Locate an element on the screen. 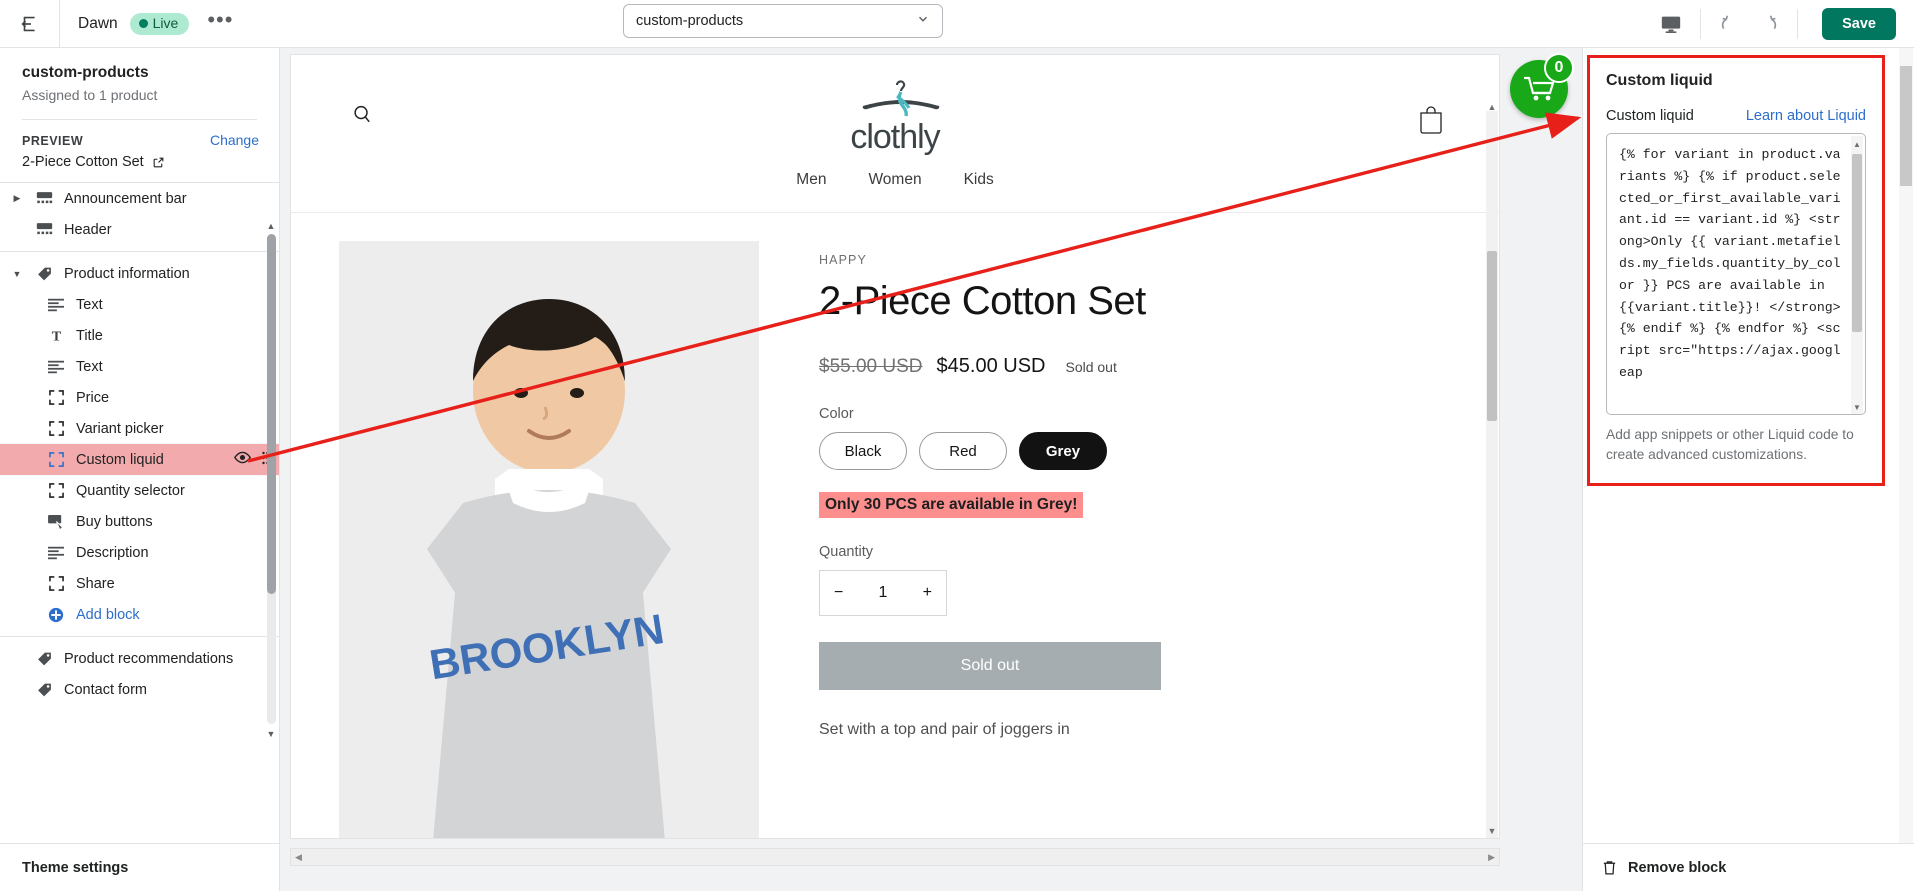 This screenshot has height=891, width=1914. add-to-cart-button: Sold out is located at coordinates (990, 666).